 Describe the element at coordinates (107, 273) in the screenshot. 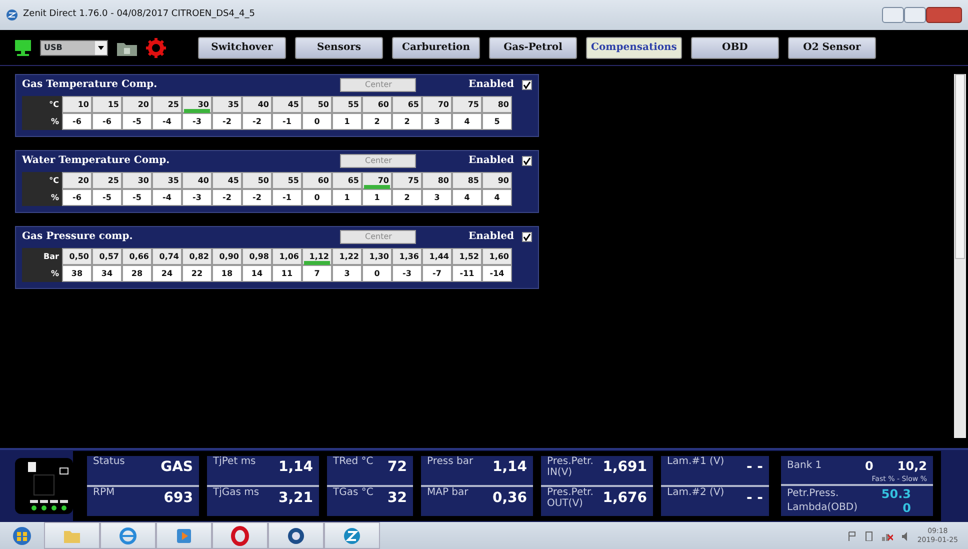

I see `value-cell: 34` at that location.